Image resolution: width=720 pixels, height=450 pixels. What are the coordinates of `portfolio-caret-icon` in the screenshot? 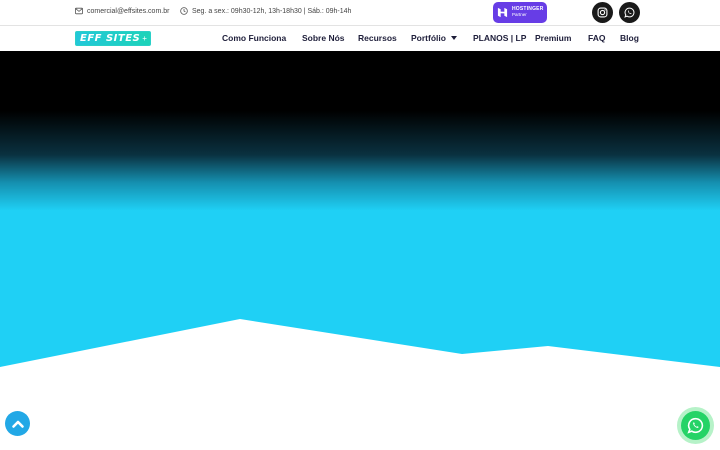 It's located at (454, 38).